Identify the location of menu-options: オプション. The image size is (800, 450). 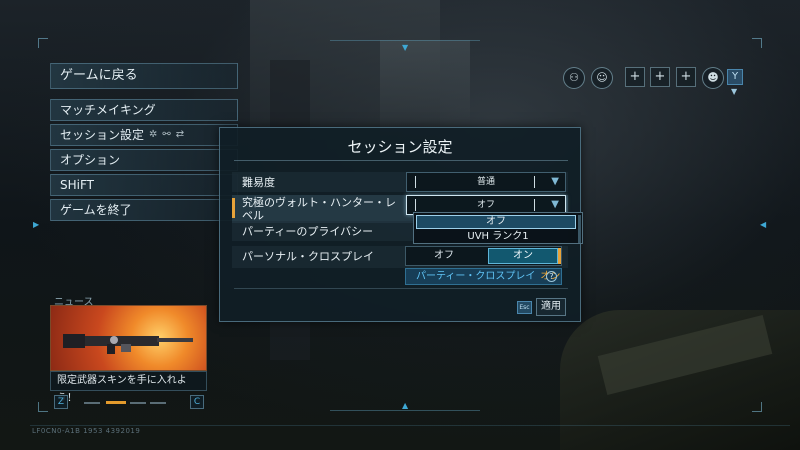
(144, 160).